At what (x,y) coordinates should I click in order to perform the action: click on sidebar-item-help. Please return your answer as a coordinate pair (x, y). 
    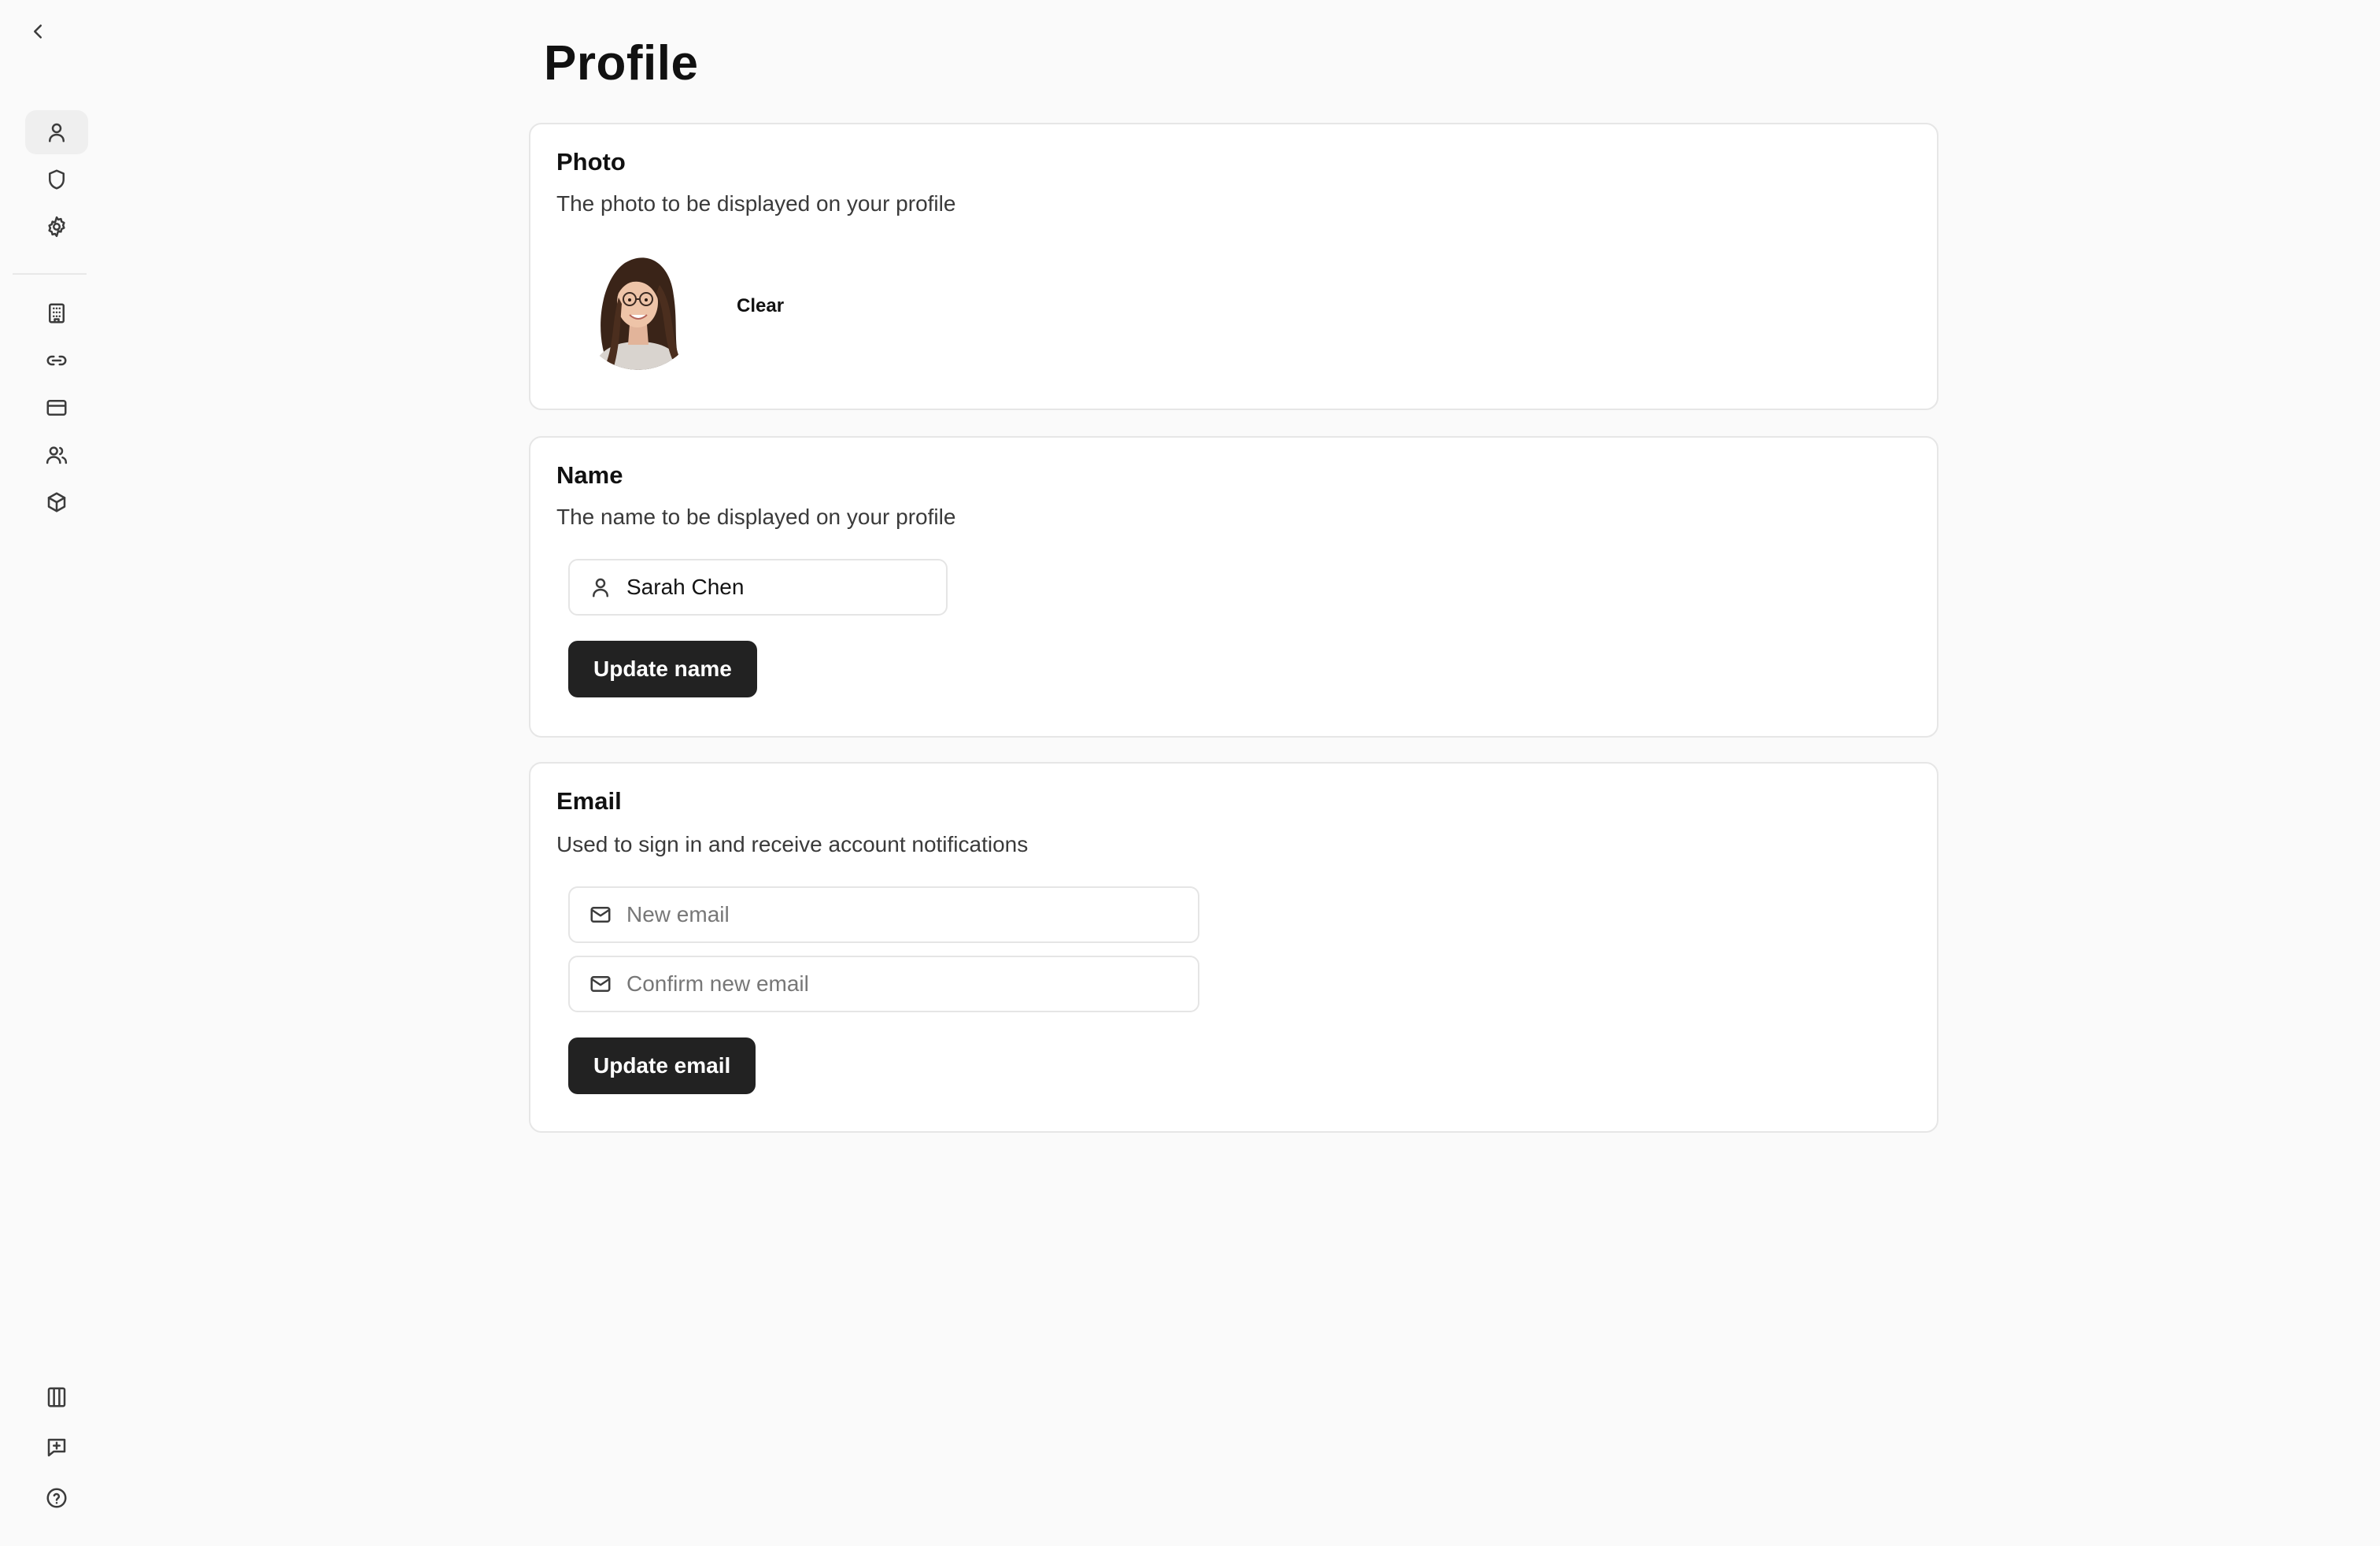
    Looking at the image, I should click on (56, 1498).